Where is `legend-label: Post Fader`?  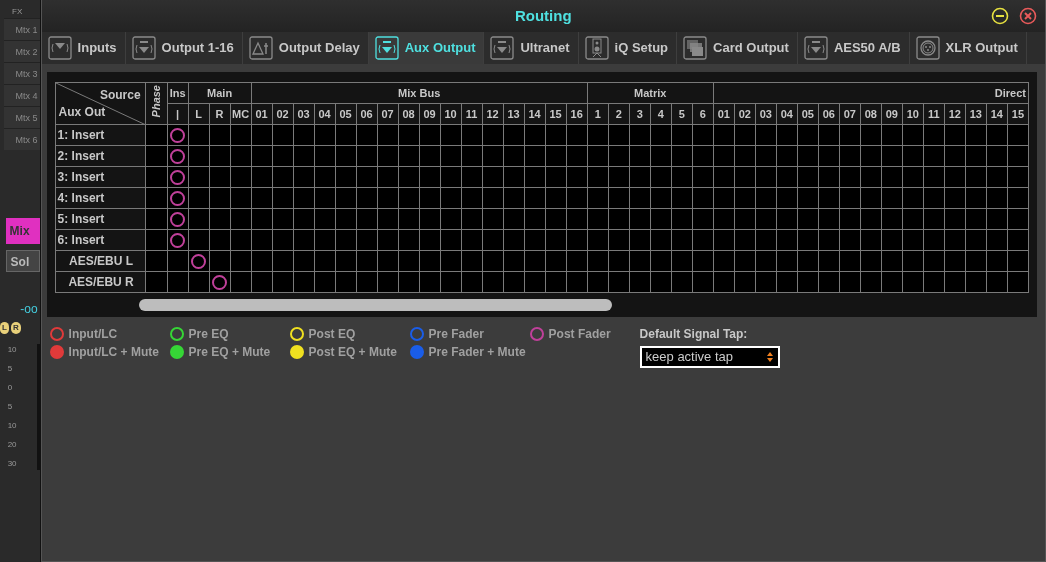 legend-label: Post Fader is located at coordinates (579, 334).